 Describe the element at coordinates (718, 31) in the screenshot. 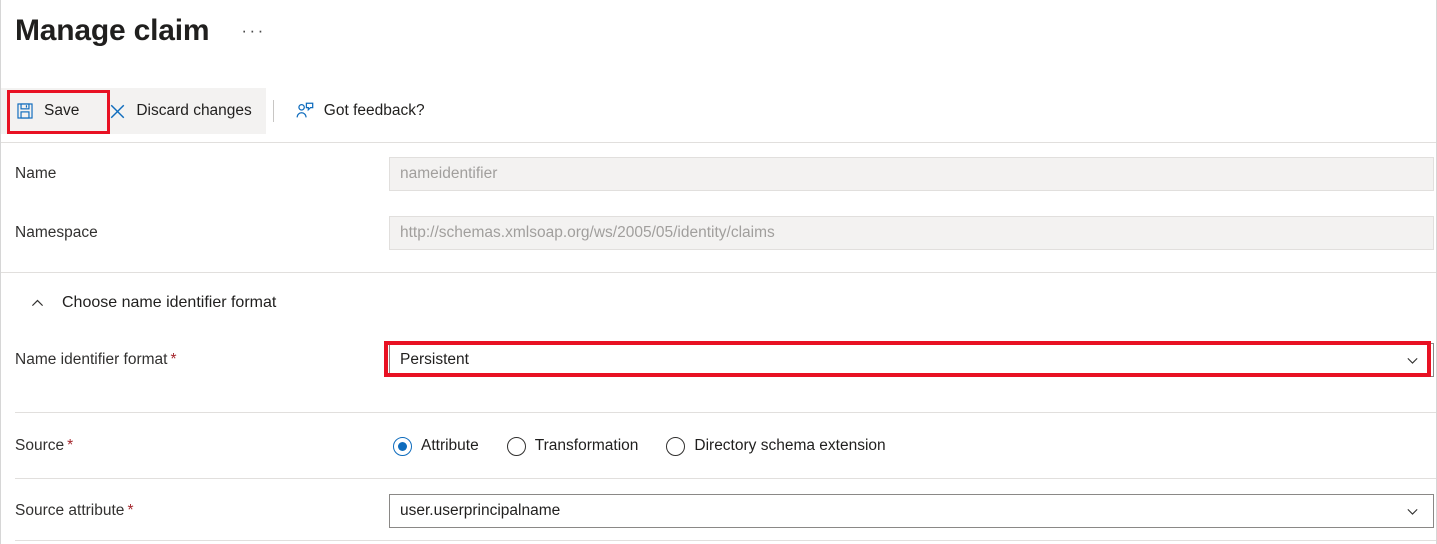

I see `title-bar: Manage claim ···` at that location.